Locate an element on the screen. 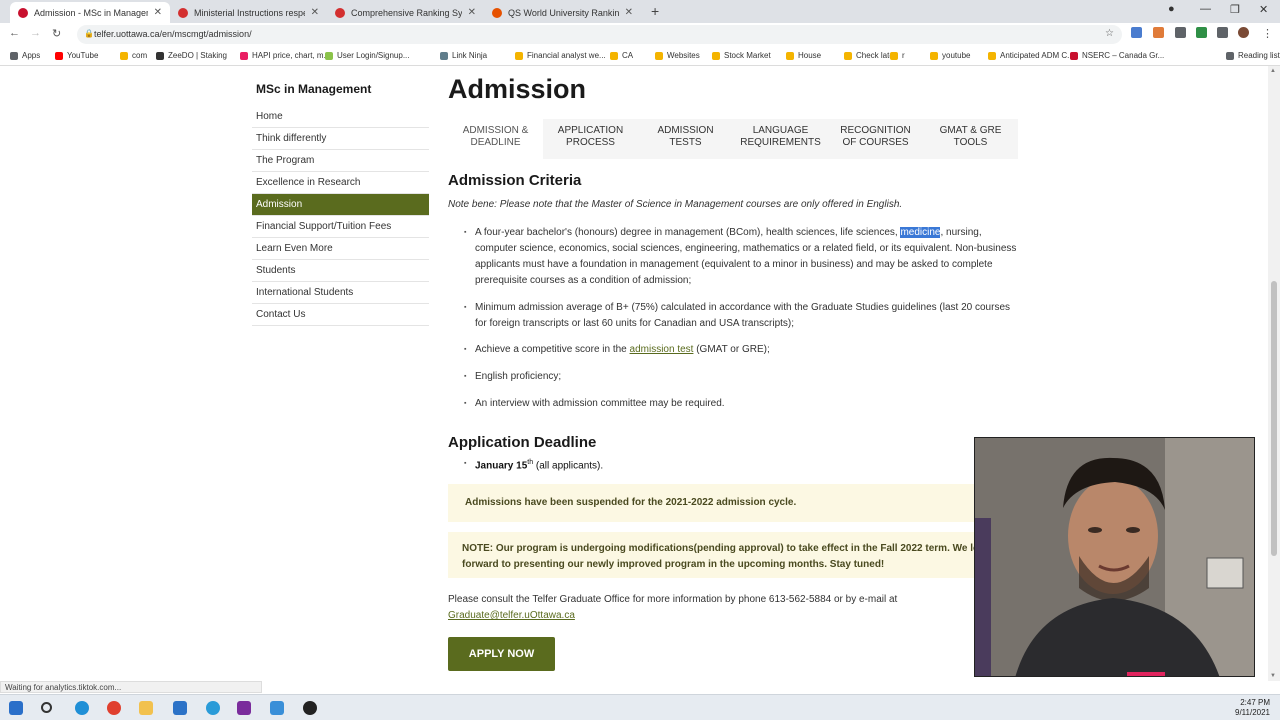 The height and width of the screenshot is (720, 1280). search-icon is located at coordinates (46, 707).